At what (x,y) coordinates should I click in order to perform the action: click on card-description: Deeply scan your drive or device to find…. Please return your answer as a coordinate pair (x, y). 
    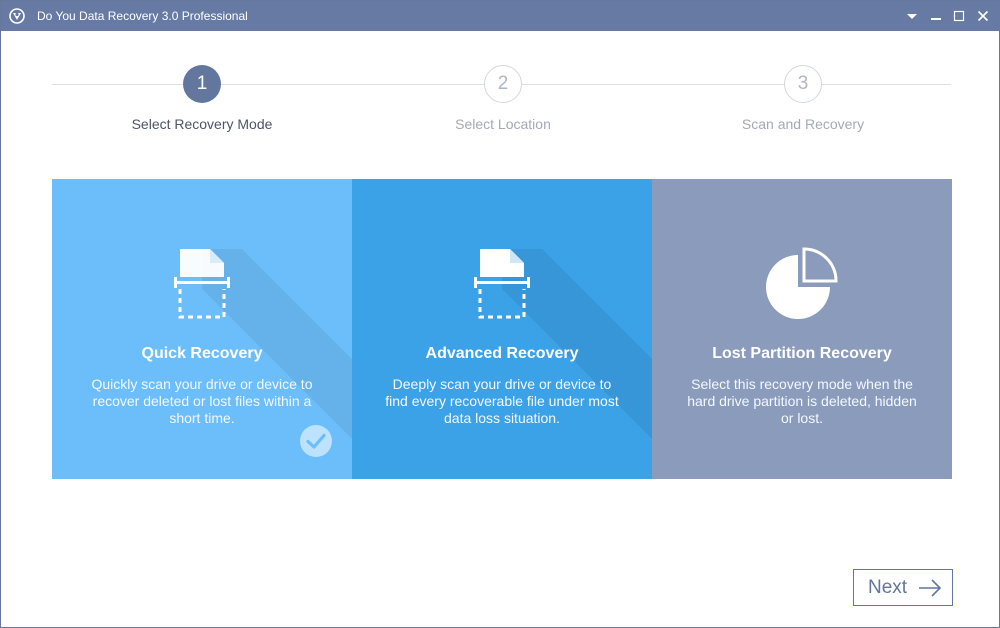
    Looking at the image, I should click on (502, 401).